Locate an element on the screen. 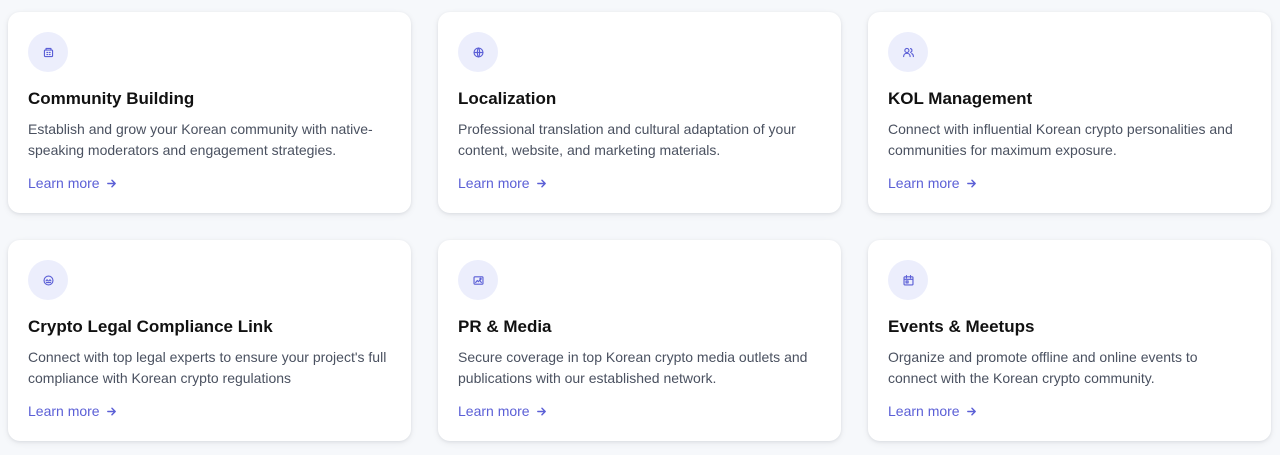 The width and height of the screenshot is (1280, 455). learn-more-link-pr-media: Learn more is located at coordinates (502, 411).